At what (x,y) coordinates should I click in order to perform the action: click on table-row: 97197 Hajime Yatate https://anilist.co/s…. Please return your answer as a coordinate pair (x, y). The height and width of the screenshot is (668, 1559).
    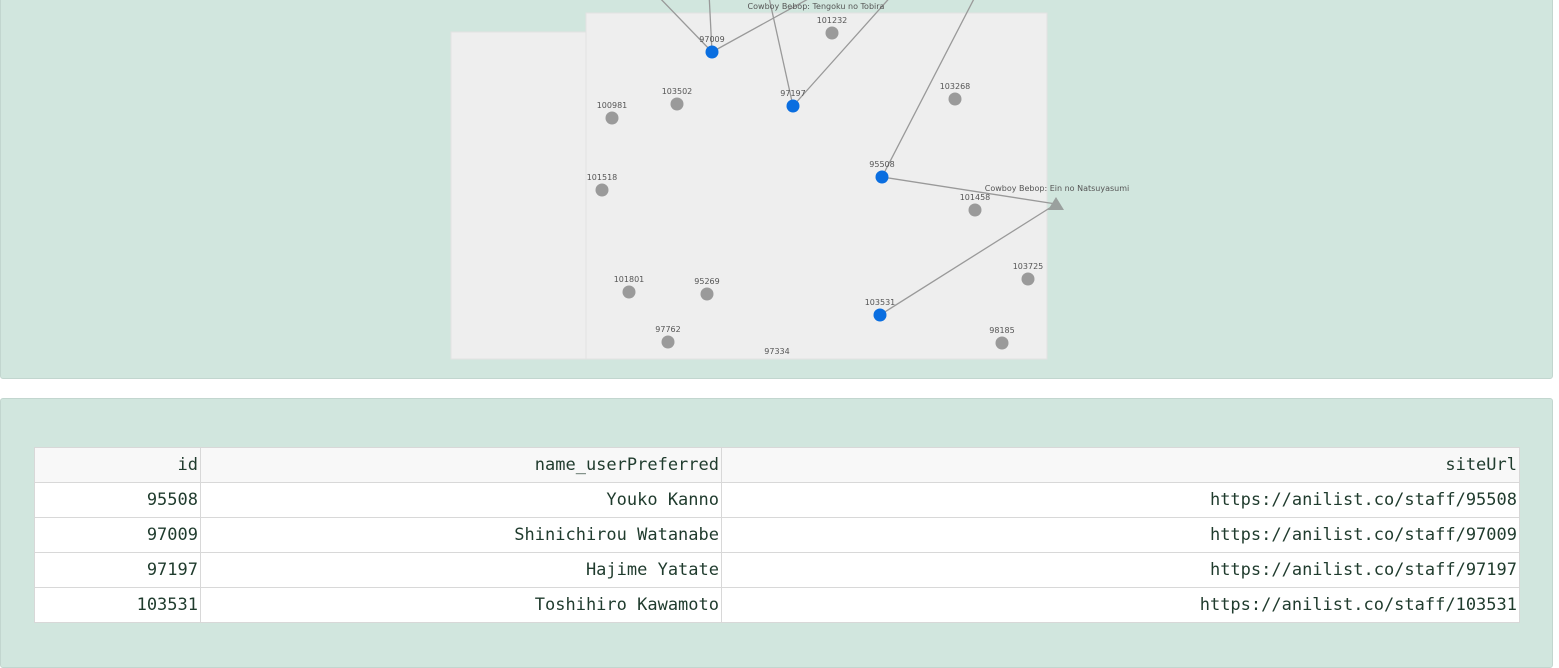
    Looking at the image, I should click on (777, 570).